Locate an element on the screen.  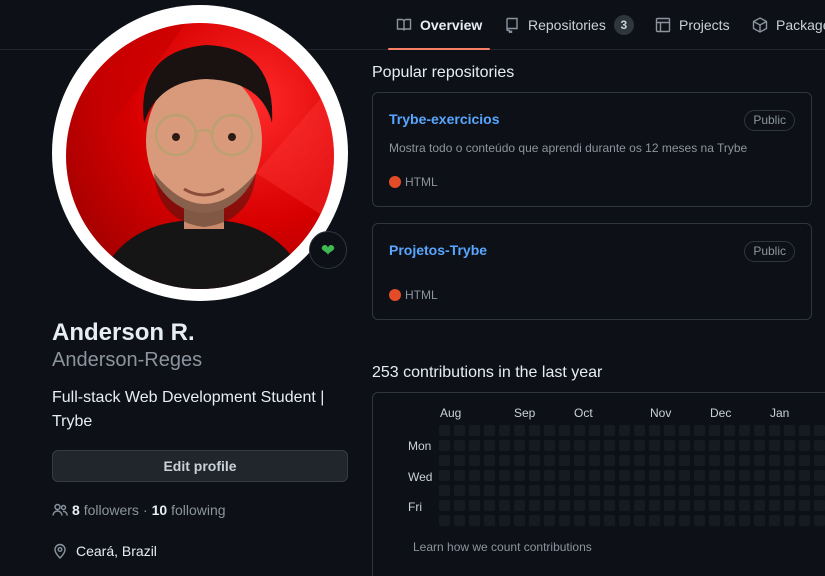
tab-projects: Projects is located at coordinates (692, 25).